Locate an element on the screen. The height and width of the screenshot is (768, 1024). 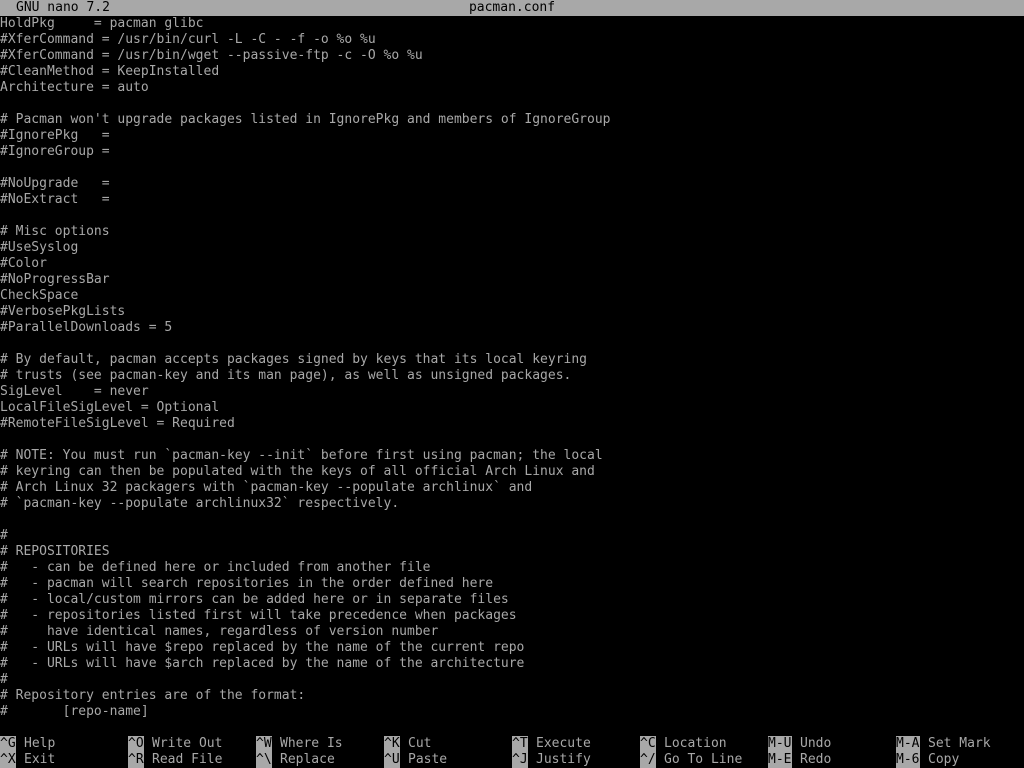
editor-line: #IgnorePkg = is located at coordinates (512, 136).